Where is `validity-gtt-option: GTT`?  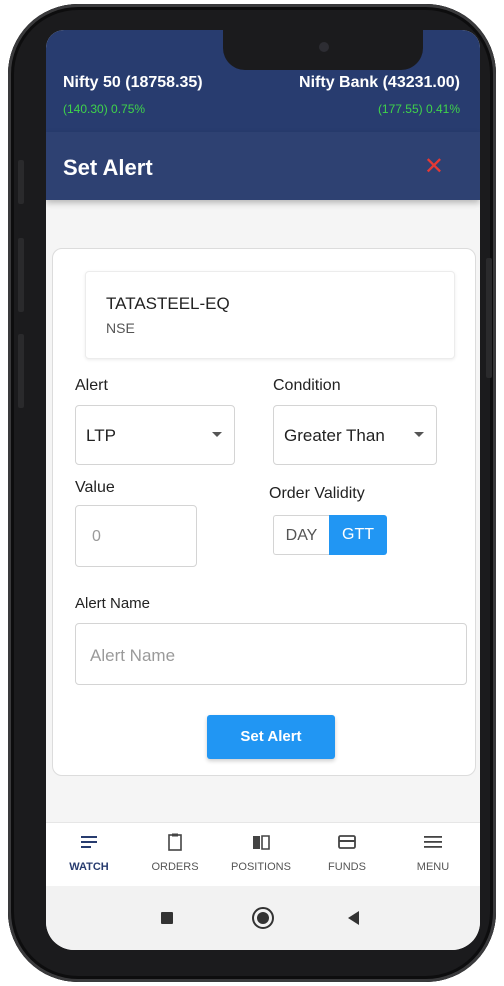 validity-gtt-option: GTT is located at coordinates (358, 535).